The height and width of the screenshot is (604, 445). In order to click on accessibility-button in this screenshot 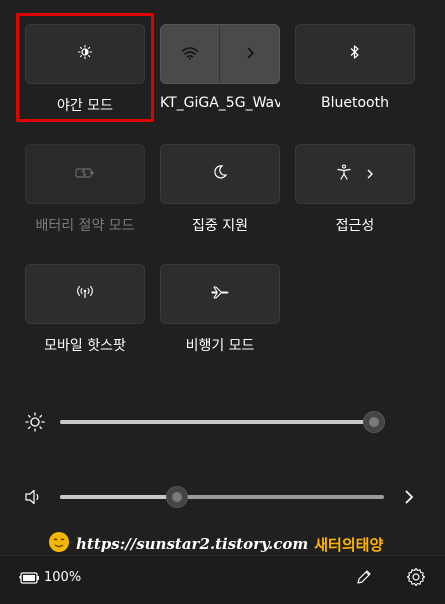, I will do `click(355, 174)`.